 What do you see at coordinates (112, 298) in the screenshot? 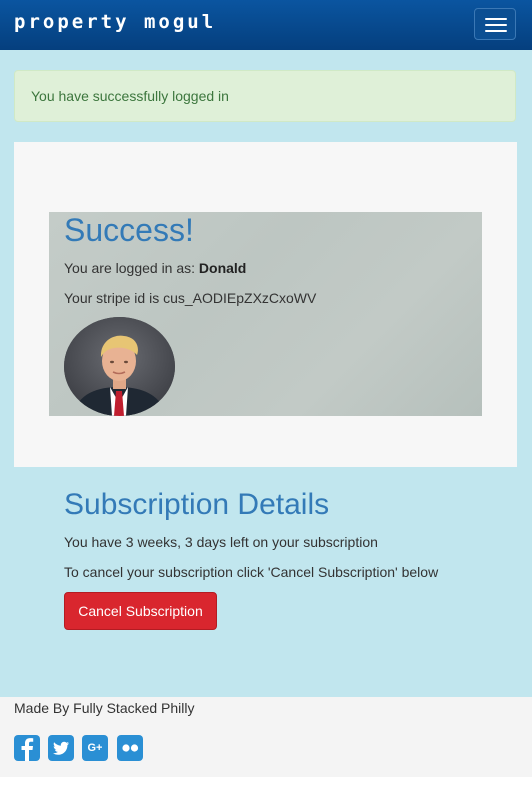
I see `stripe-prefix: Your stripe id is` at bounding box center [112, 298].